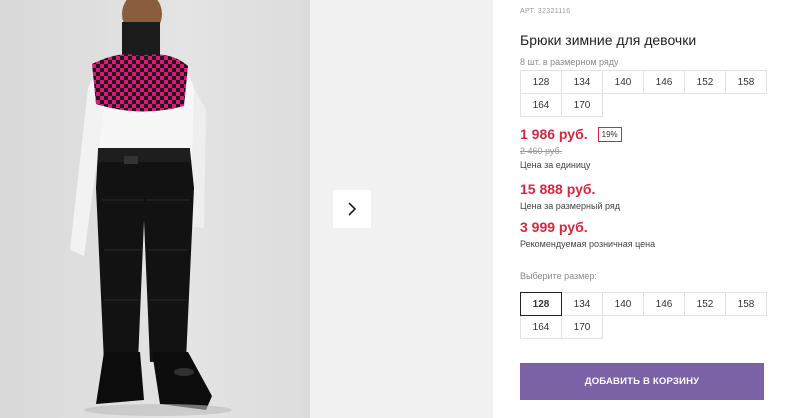 The image size is (800, 418). I want to click on pack-size-cell: 146, so click(664, 82).